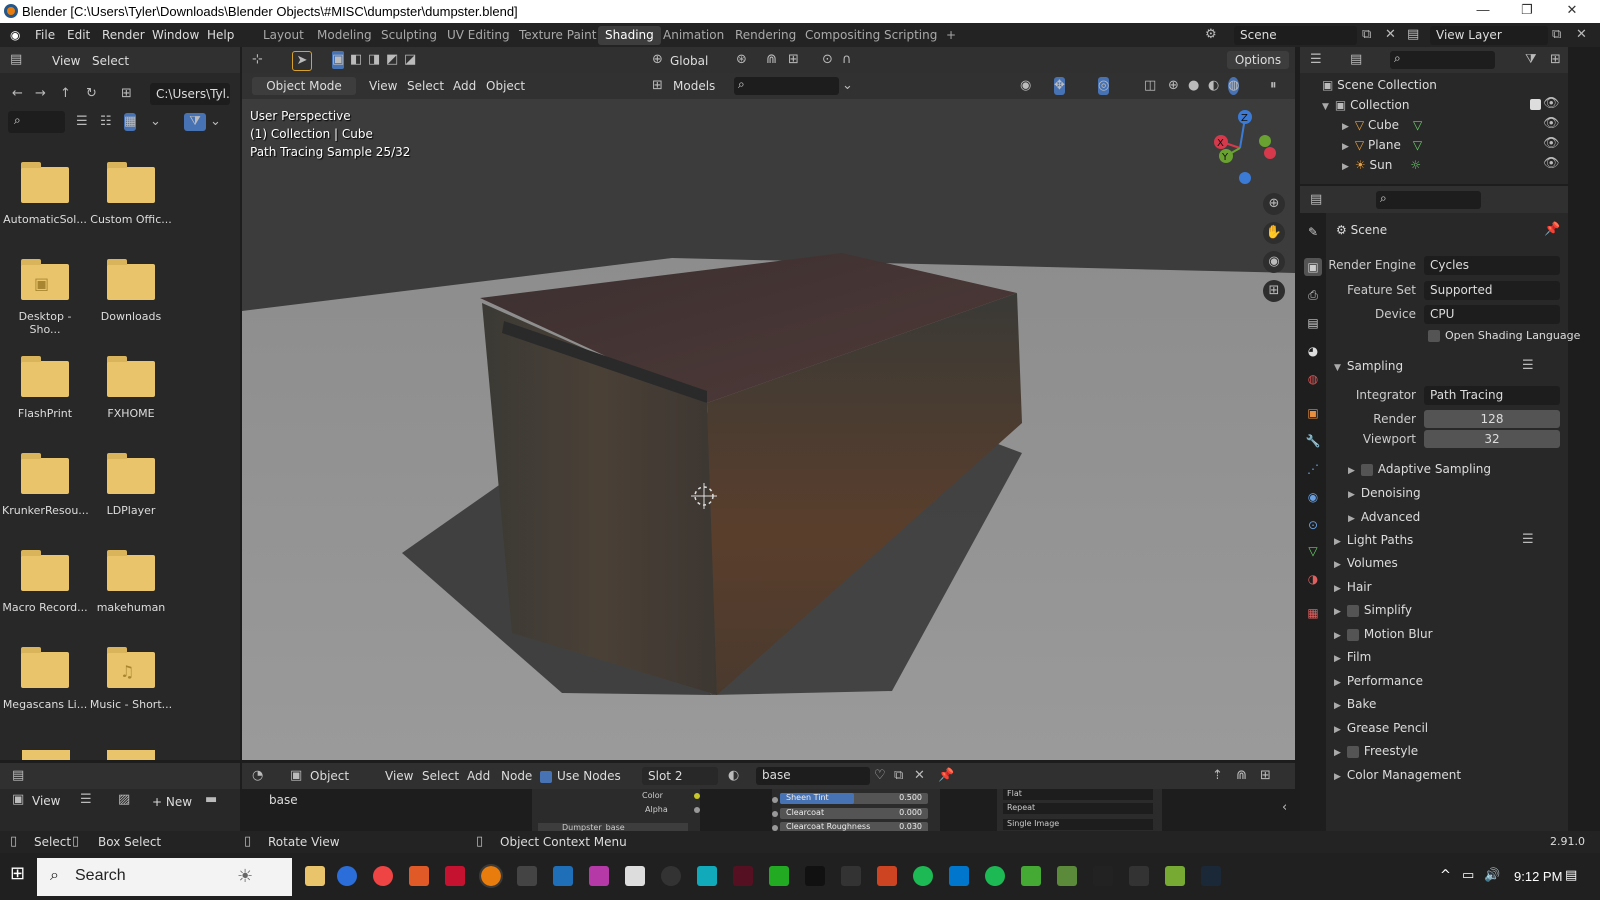 The image size is (1600, 900). What do you see at coordinates (40, 94) in the screenshot?
I see `forward-icon: →` at bounding box center [40, 94].